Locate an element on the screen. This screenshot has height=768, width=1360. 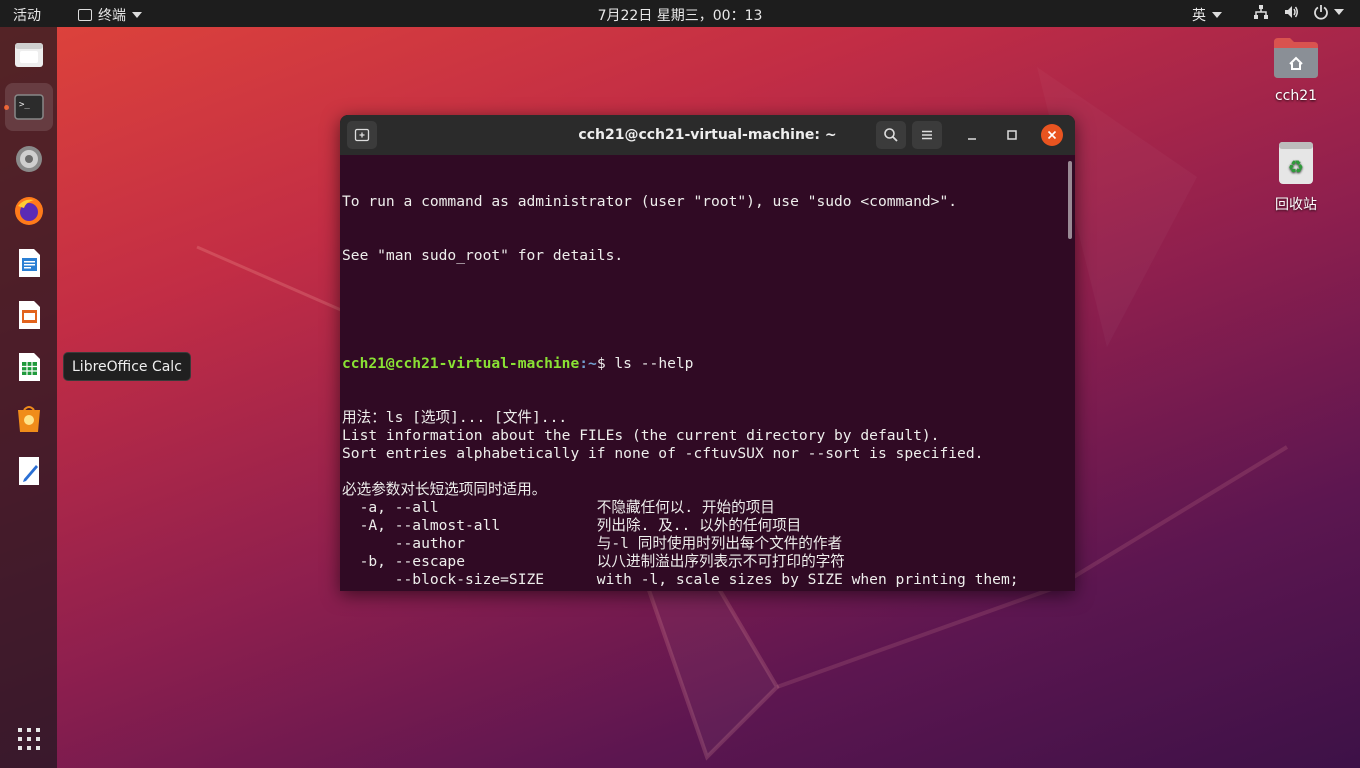
dock-libreoffice-impress is located at coordinates (29, 315).